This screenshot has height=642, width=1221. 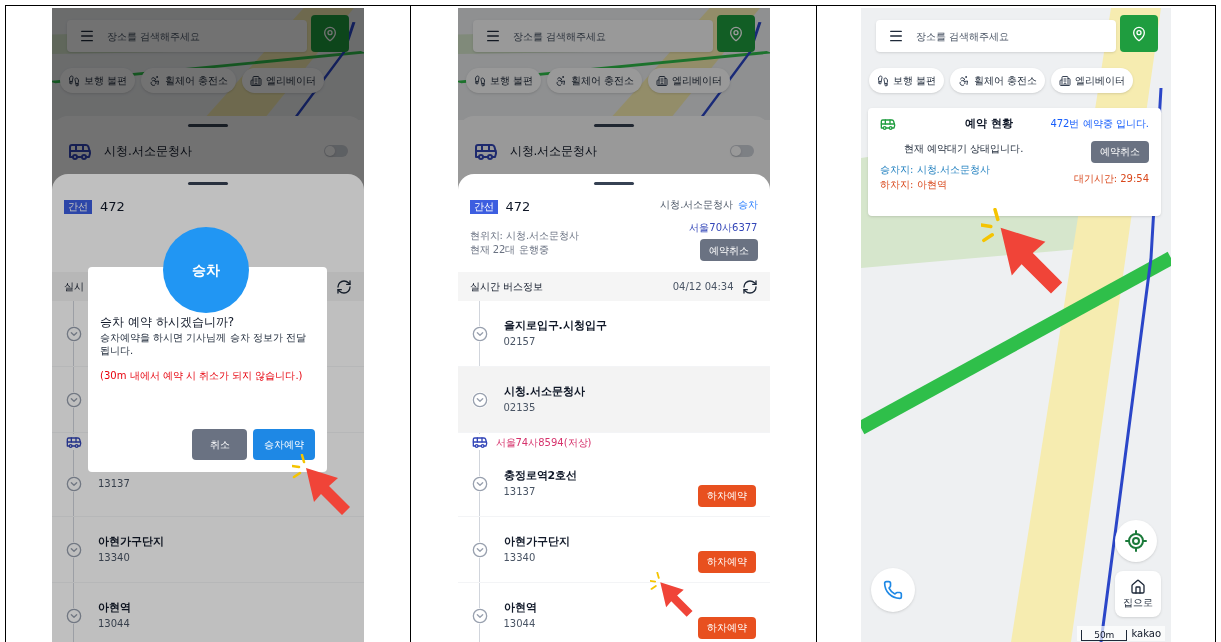 I want to click on dialog-warning: (30m 내에서 예약 시 취소가 되지 않습니다.), so click(x=202, y=375).